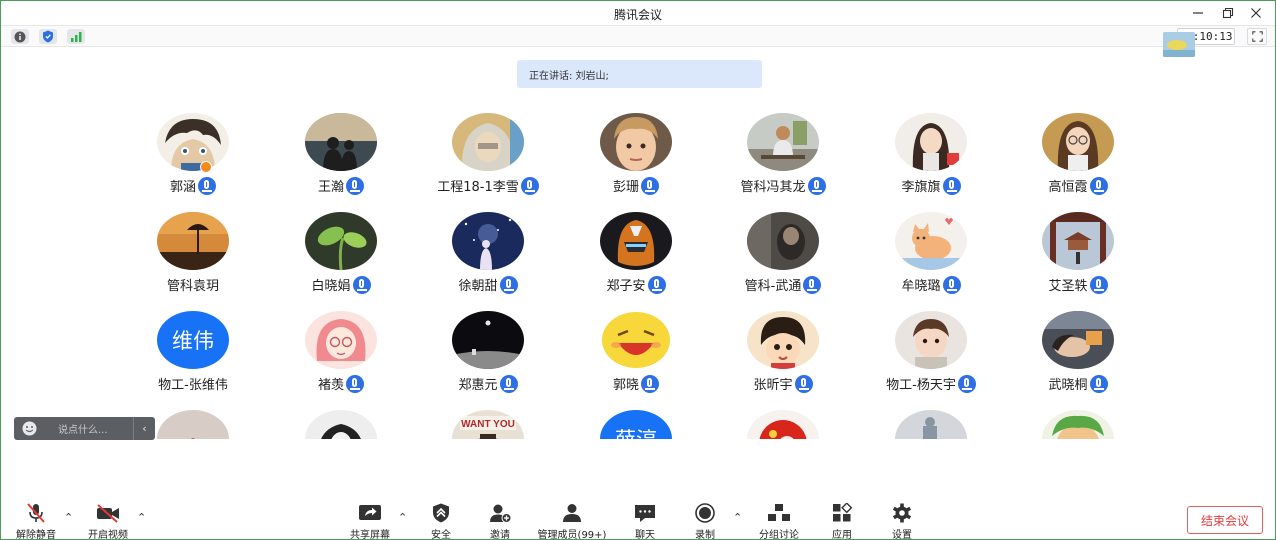 The width and height of the screenshot is (1276, 540). I want to click on unmute-button: 解除静音, so click(36, 520).